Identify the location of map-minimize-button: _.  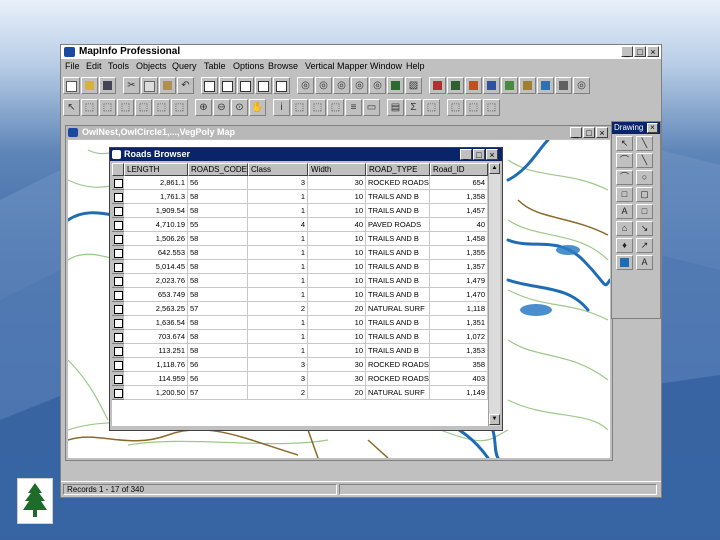
(576, 132).